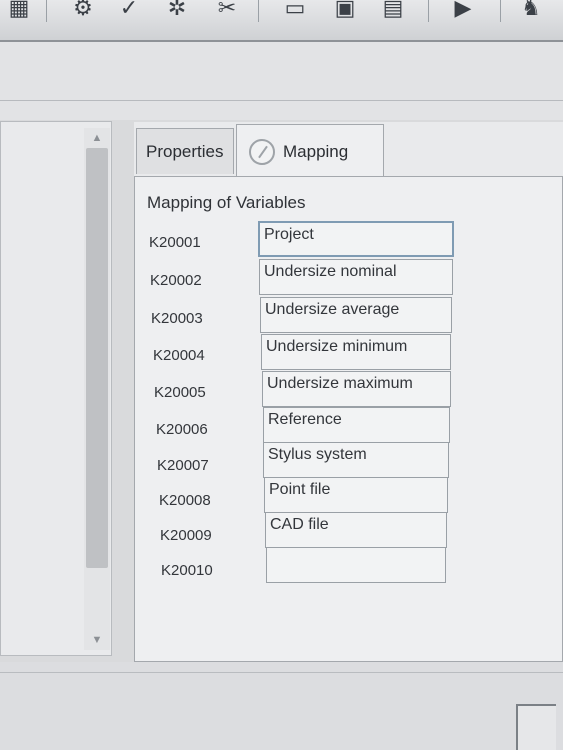  Describe the element at coordinates (356, 425) in the screenshot. I see `mapping-field: Reference` at that location.